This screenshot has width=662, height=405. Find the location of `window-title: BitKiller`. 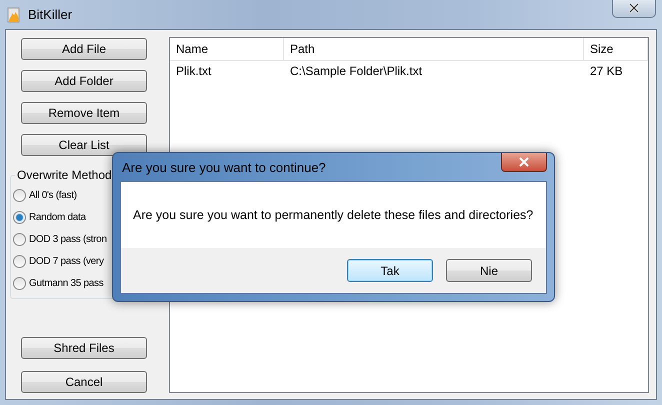

window-title: BitKiller is located at coordinates (51, 14).